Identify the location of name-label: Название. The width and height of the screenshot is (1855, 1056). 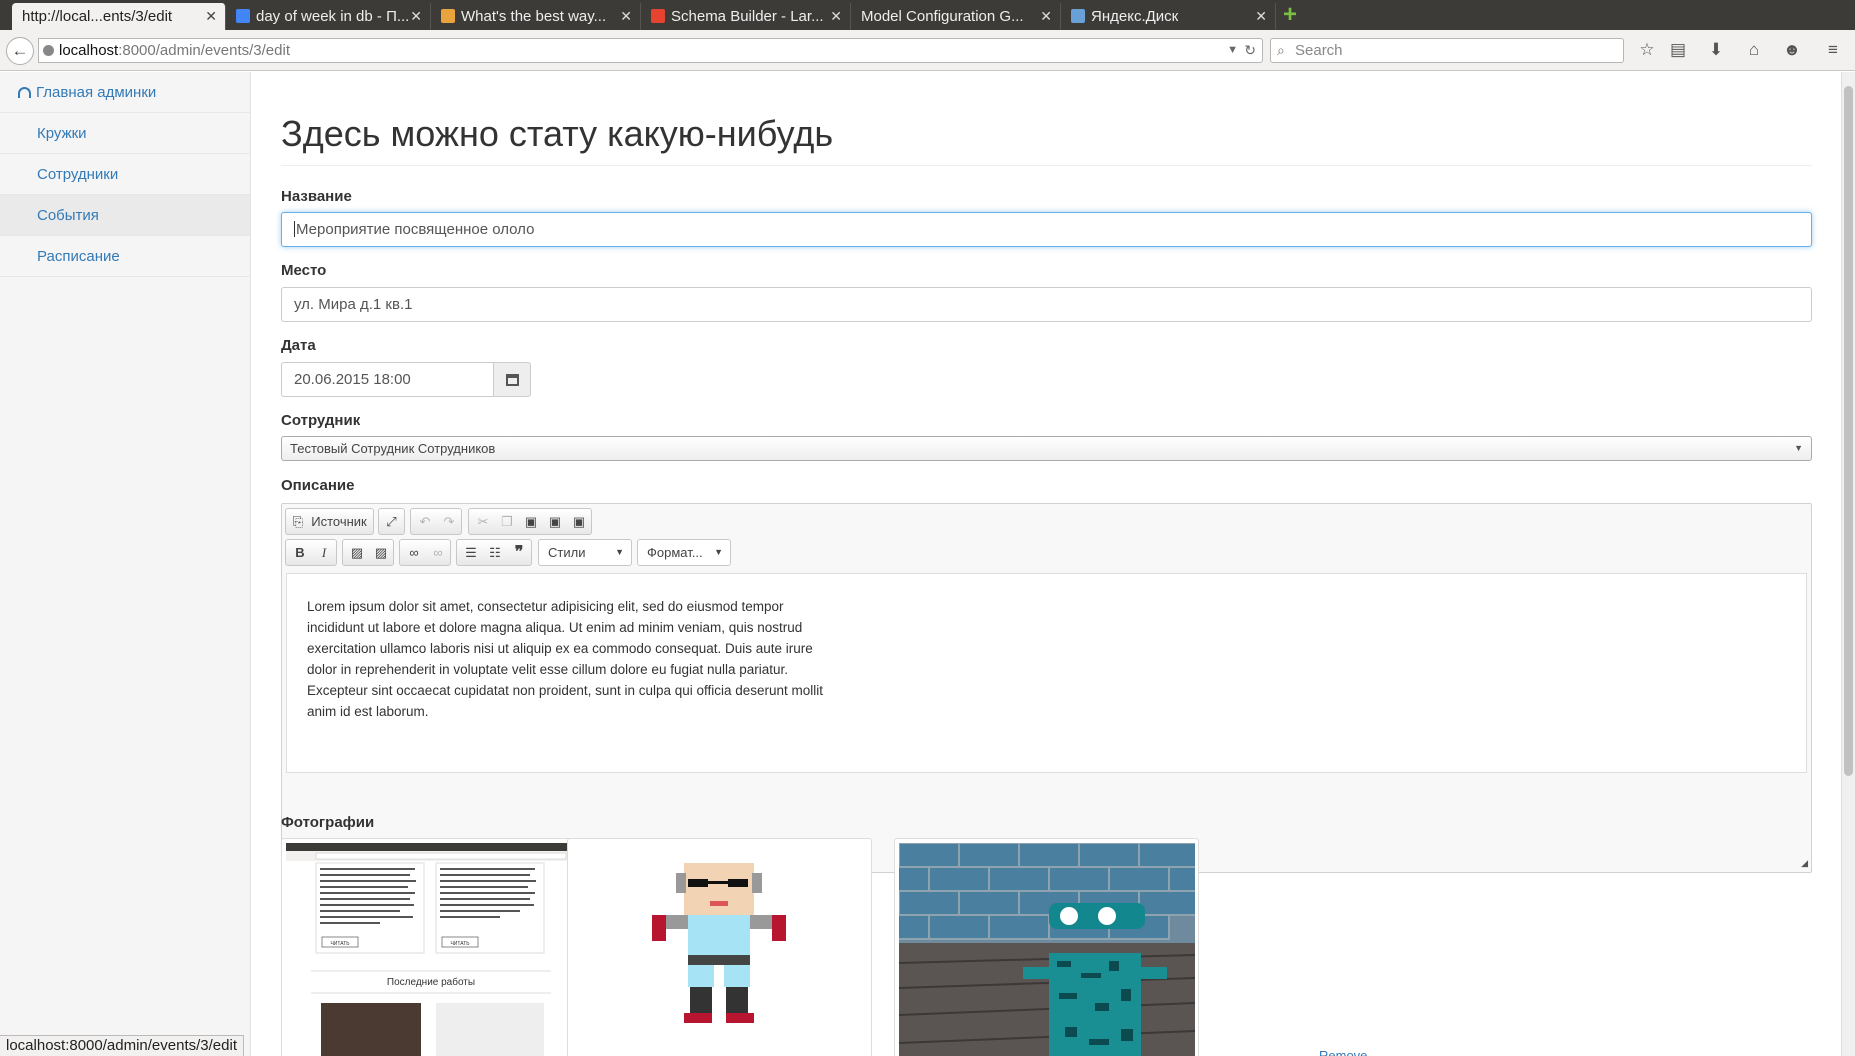
(316, 196).